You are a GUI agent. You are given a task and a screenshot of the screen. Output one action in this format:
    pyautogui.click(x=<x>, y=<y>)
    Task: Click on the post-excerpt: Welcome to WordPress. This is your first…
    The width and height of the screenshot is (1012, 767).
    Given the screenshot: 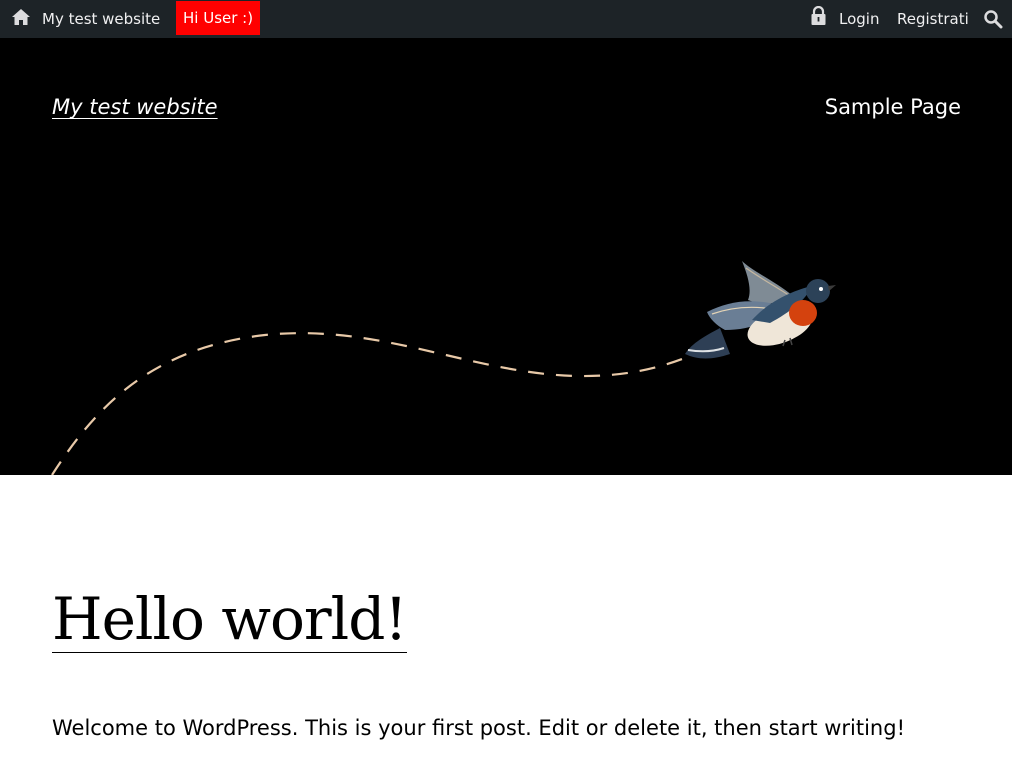 What is the action you would take?
    pyautogui.click(x=478, y=728)
    